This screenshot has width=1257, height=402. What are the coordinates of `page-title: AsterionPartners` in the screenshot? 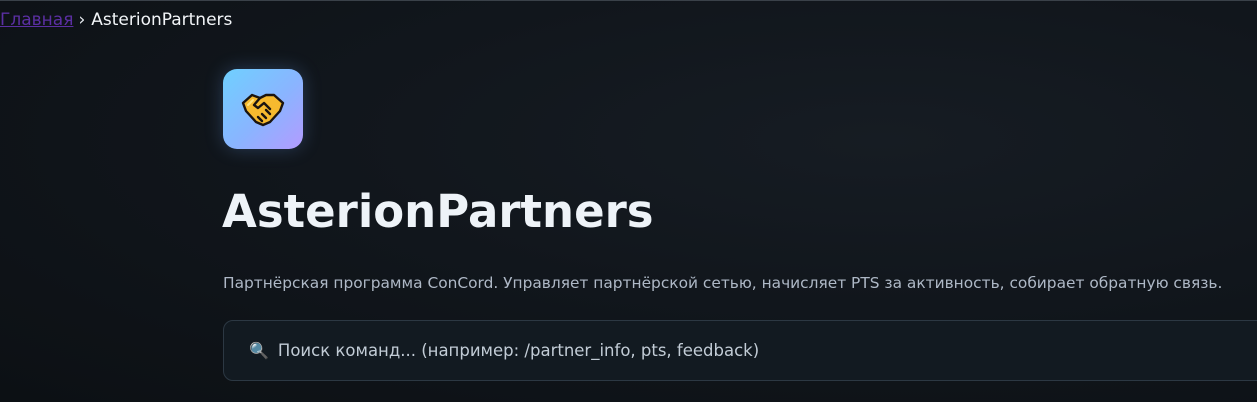 It's located at (438, 211).